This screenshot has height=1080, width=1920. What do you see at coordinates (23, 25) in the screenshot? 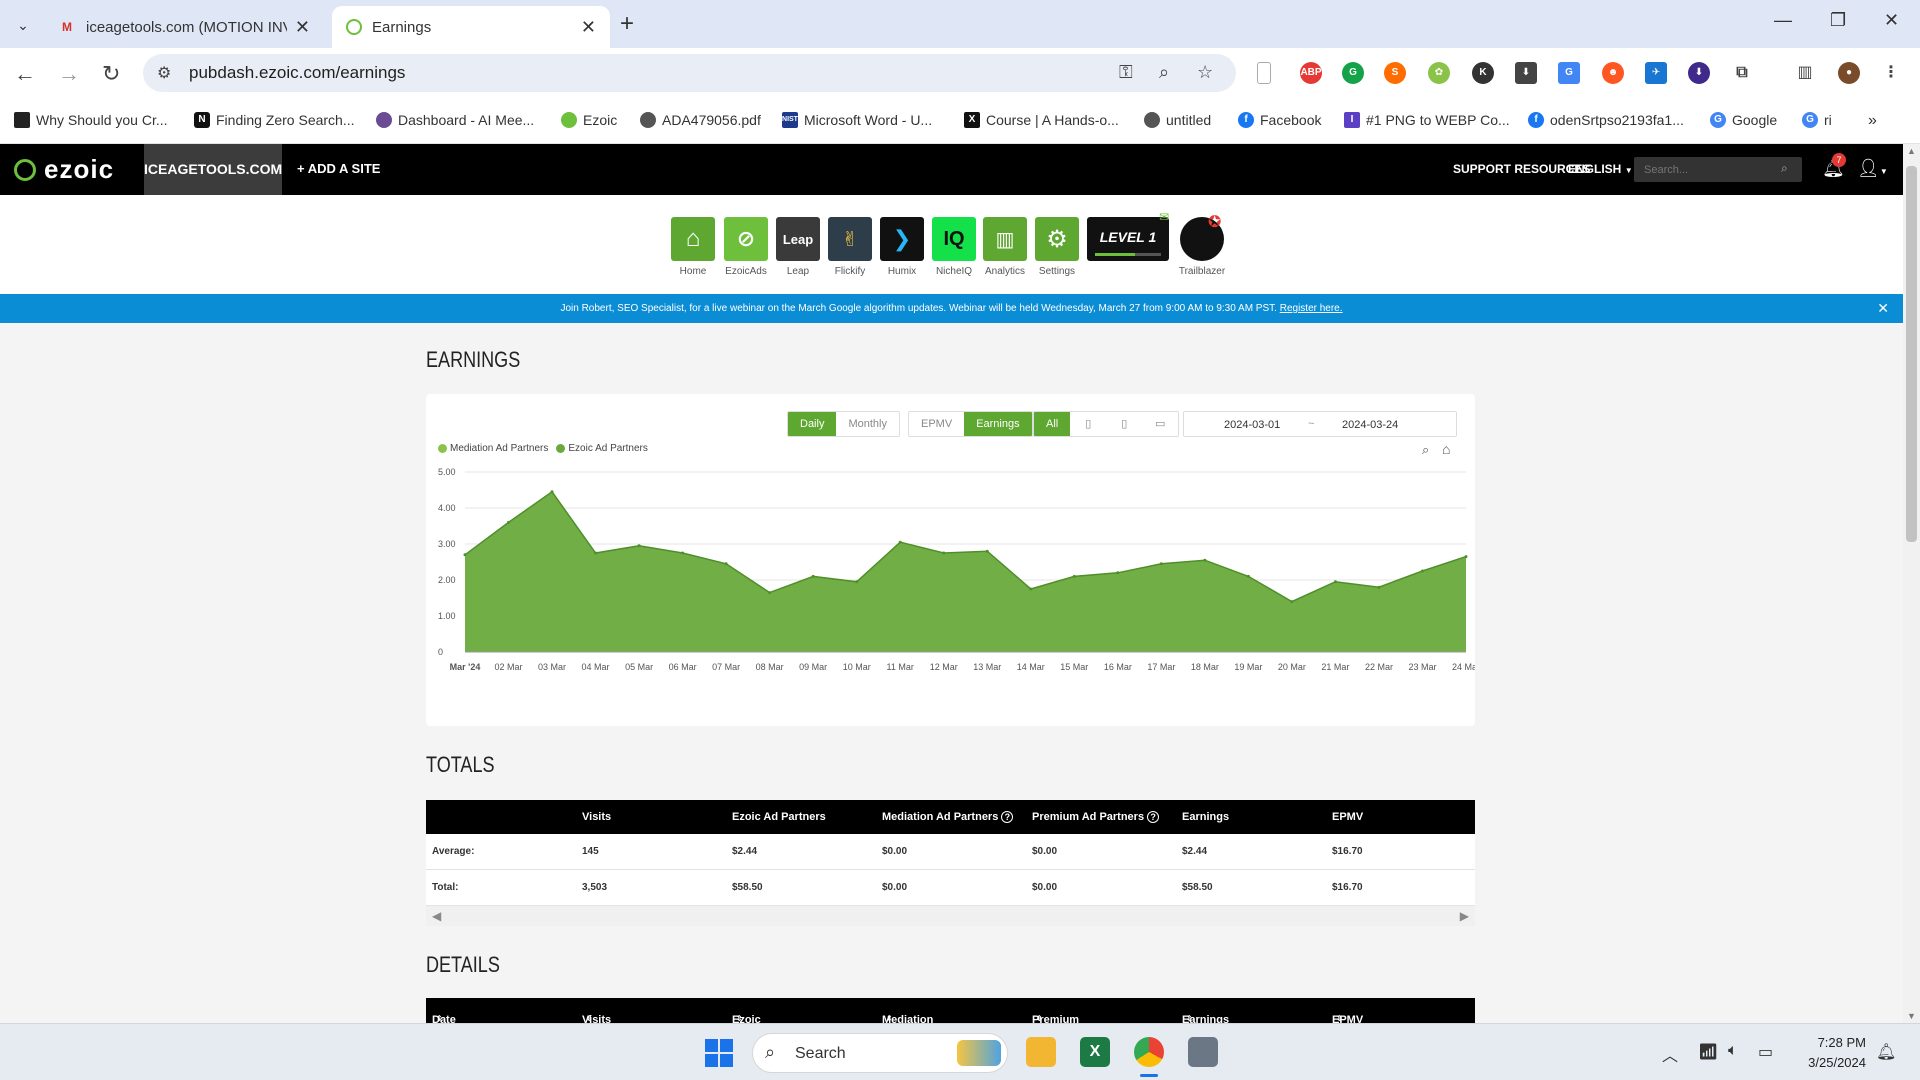
I see `tab-search-button: ⌄` at bounding box center [23, 25].